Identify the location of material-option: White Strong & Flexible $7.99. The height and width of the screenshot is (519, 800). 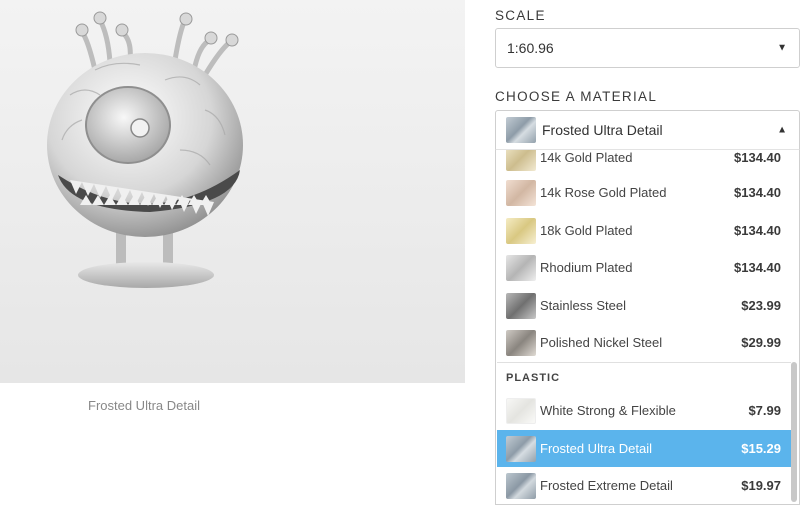
(644, 410).